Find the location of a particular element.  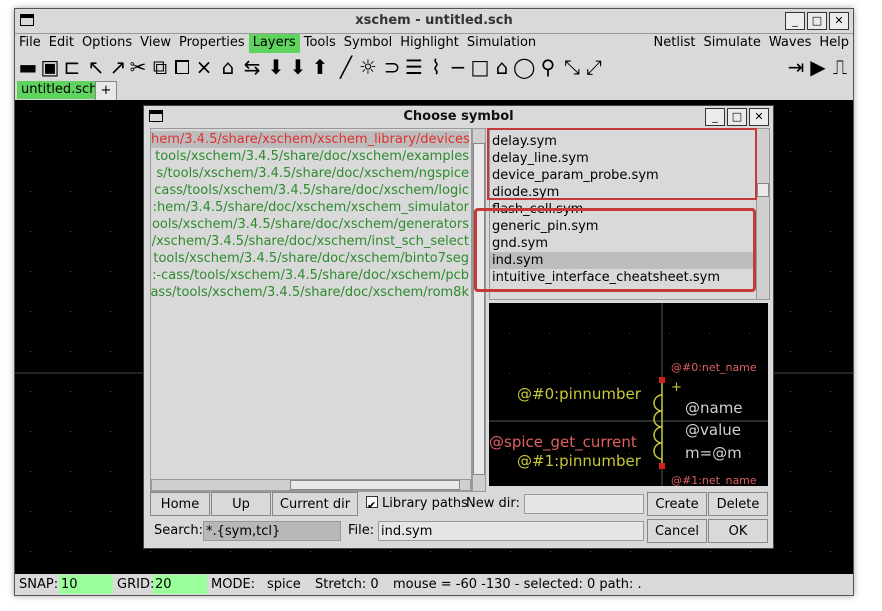

paste-icon: ⧠ is located at coordinates (182, 67).